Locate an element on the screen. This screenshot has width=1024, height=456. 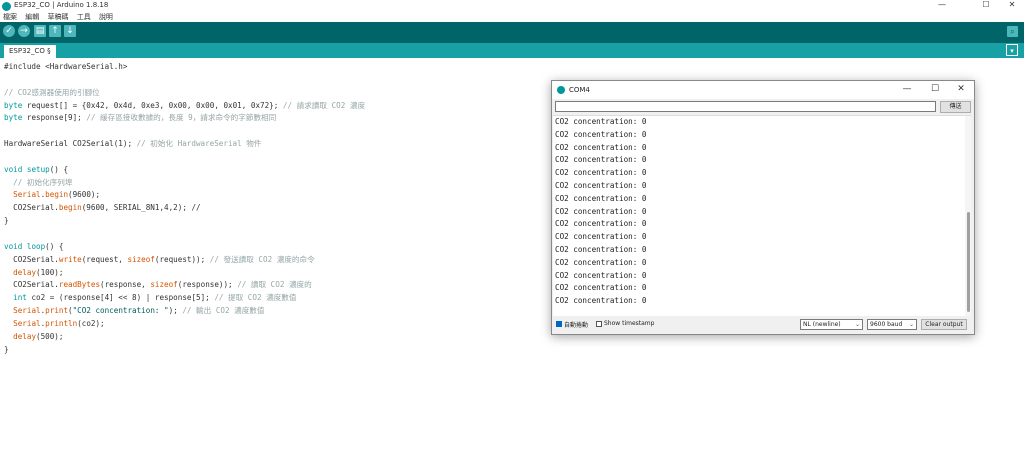
monitor-maximize-button: ☐ is located at coordinates (935, 89).